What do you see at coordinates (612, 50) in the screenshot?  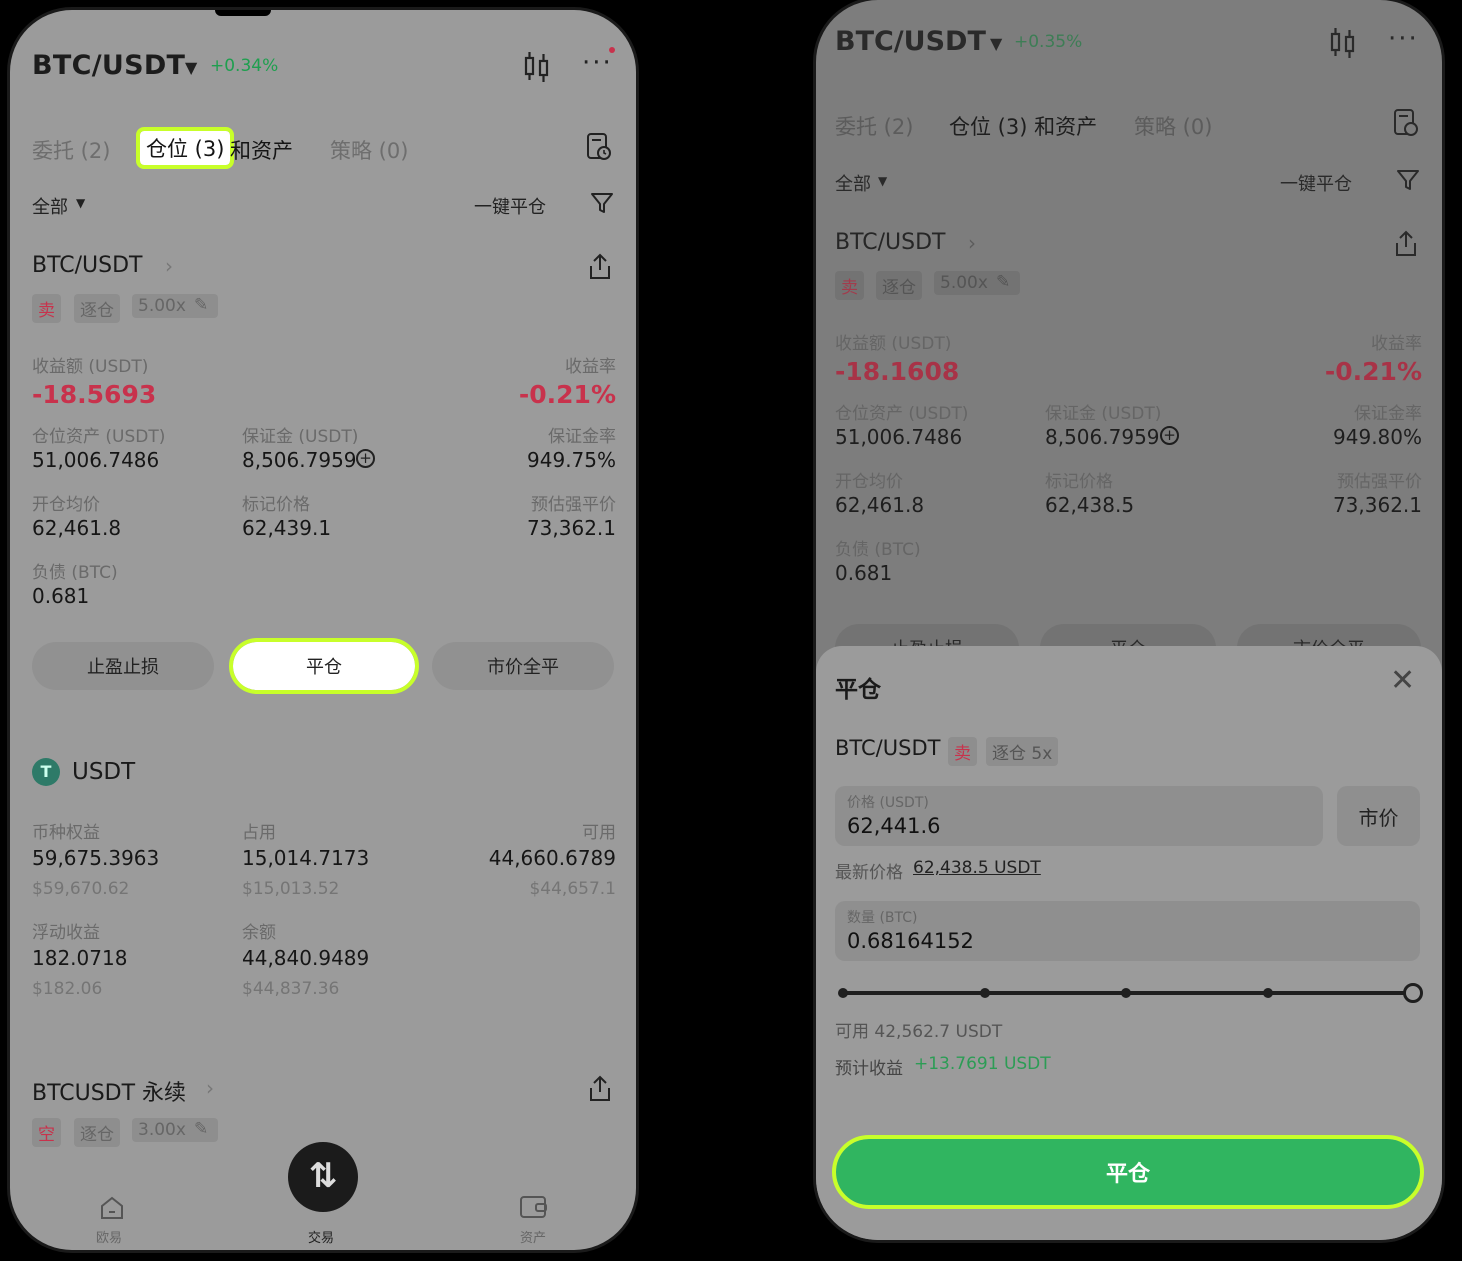 I see `notification-dot-icon` at bounding box center [612, 50].